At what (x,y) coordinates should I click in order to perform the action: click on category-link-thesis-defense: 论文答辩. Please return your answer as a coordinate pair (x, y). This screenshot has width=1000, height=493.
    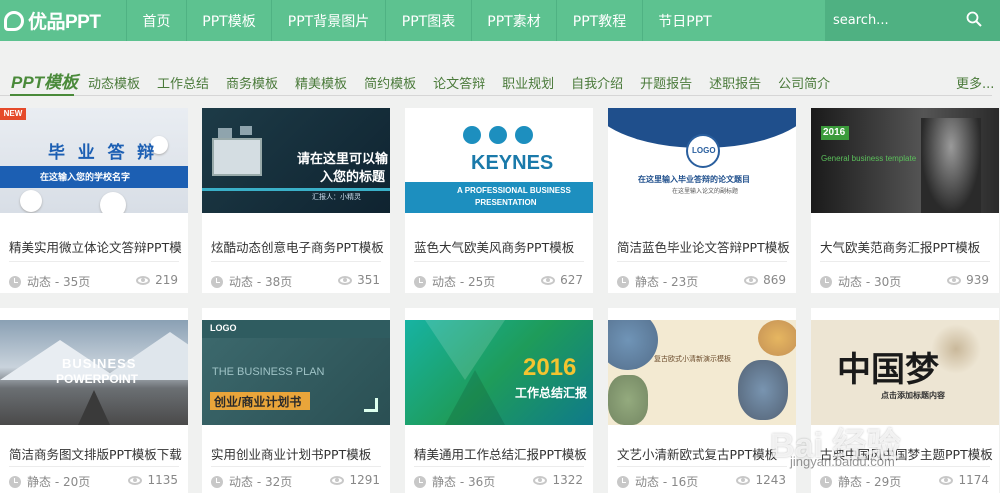
    Looking at the image, I should click on (459, 82).